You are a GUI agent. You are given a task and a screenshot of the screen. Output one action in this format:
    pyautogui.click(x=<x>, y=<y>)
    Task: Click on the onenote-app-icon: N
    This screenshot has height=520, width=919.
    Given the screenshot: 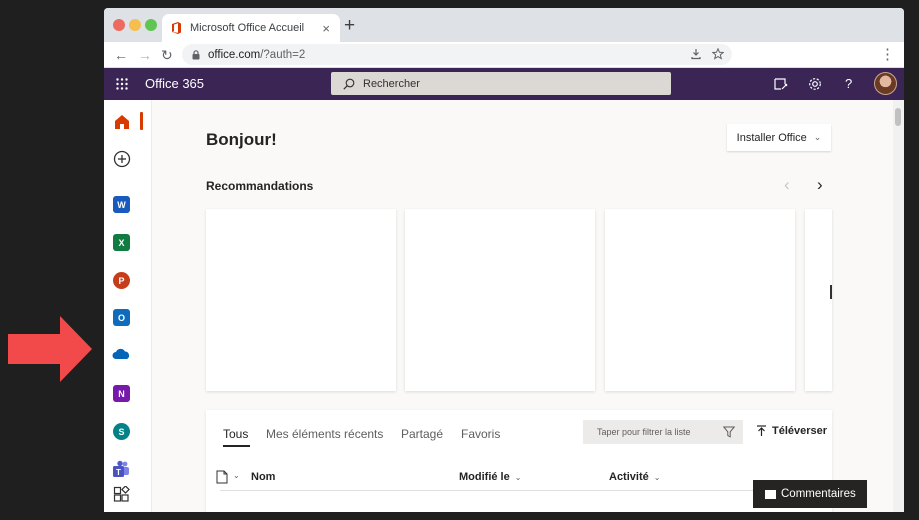 What is the action you would take?
    pyautogui.click(x=121, y=393)
    